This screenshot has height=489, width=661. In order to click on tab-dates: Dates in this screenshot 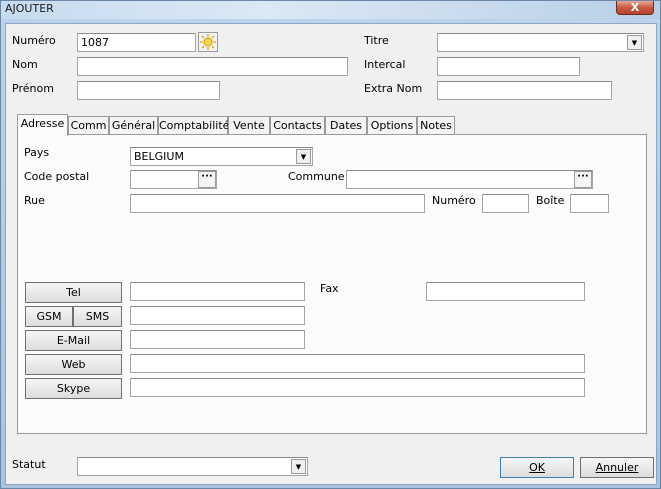, I will do `click(346, 125)`.